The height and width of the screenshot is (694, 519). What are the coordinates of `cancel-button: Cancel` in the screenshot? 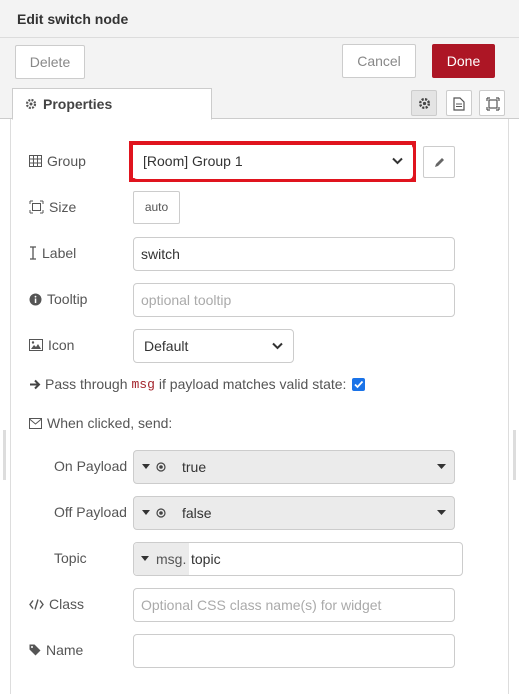 It's located at (379, 61).